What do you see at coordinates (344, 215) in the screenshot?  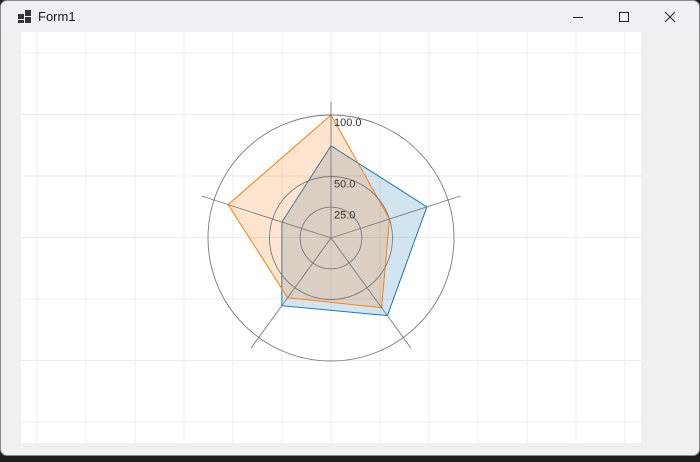 I see `ring-label: 25.0` at bounding box center [344, 215].